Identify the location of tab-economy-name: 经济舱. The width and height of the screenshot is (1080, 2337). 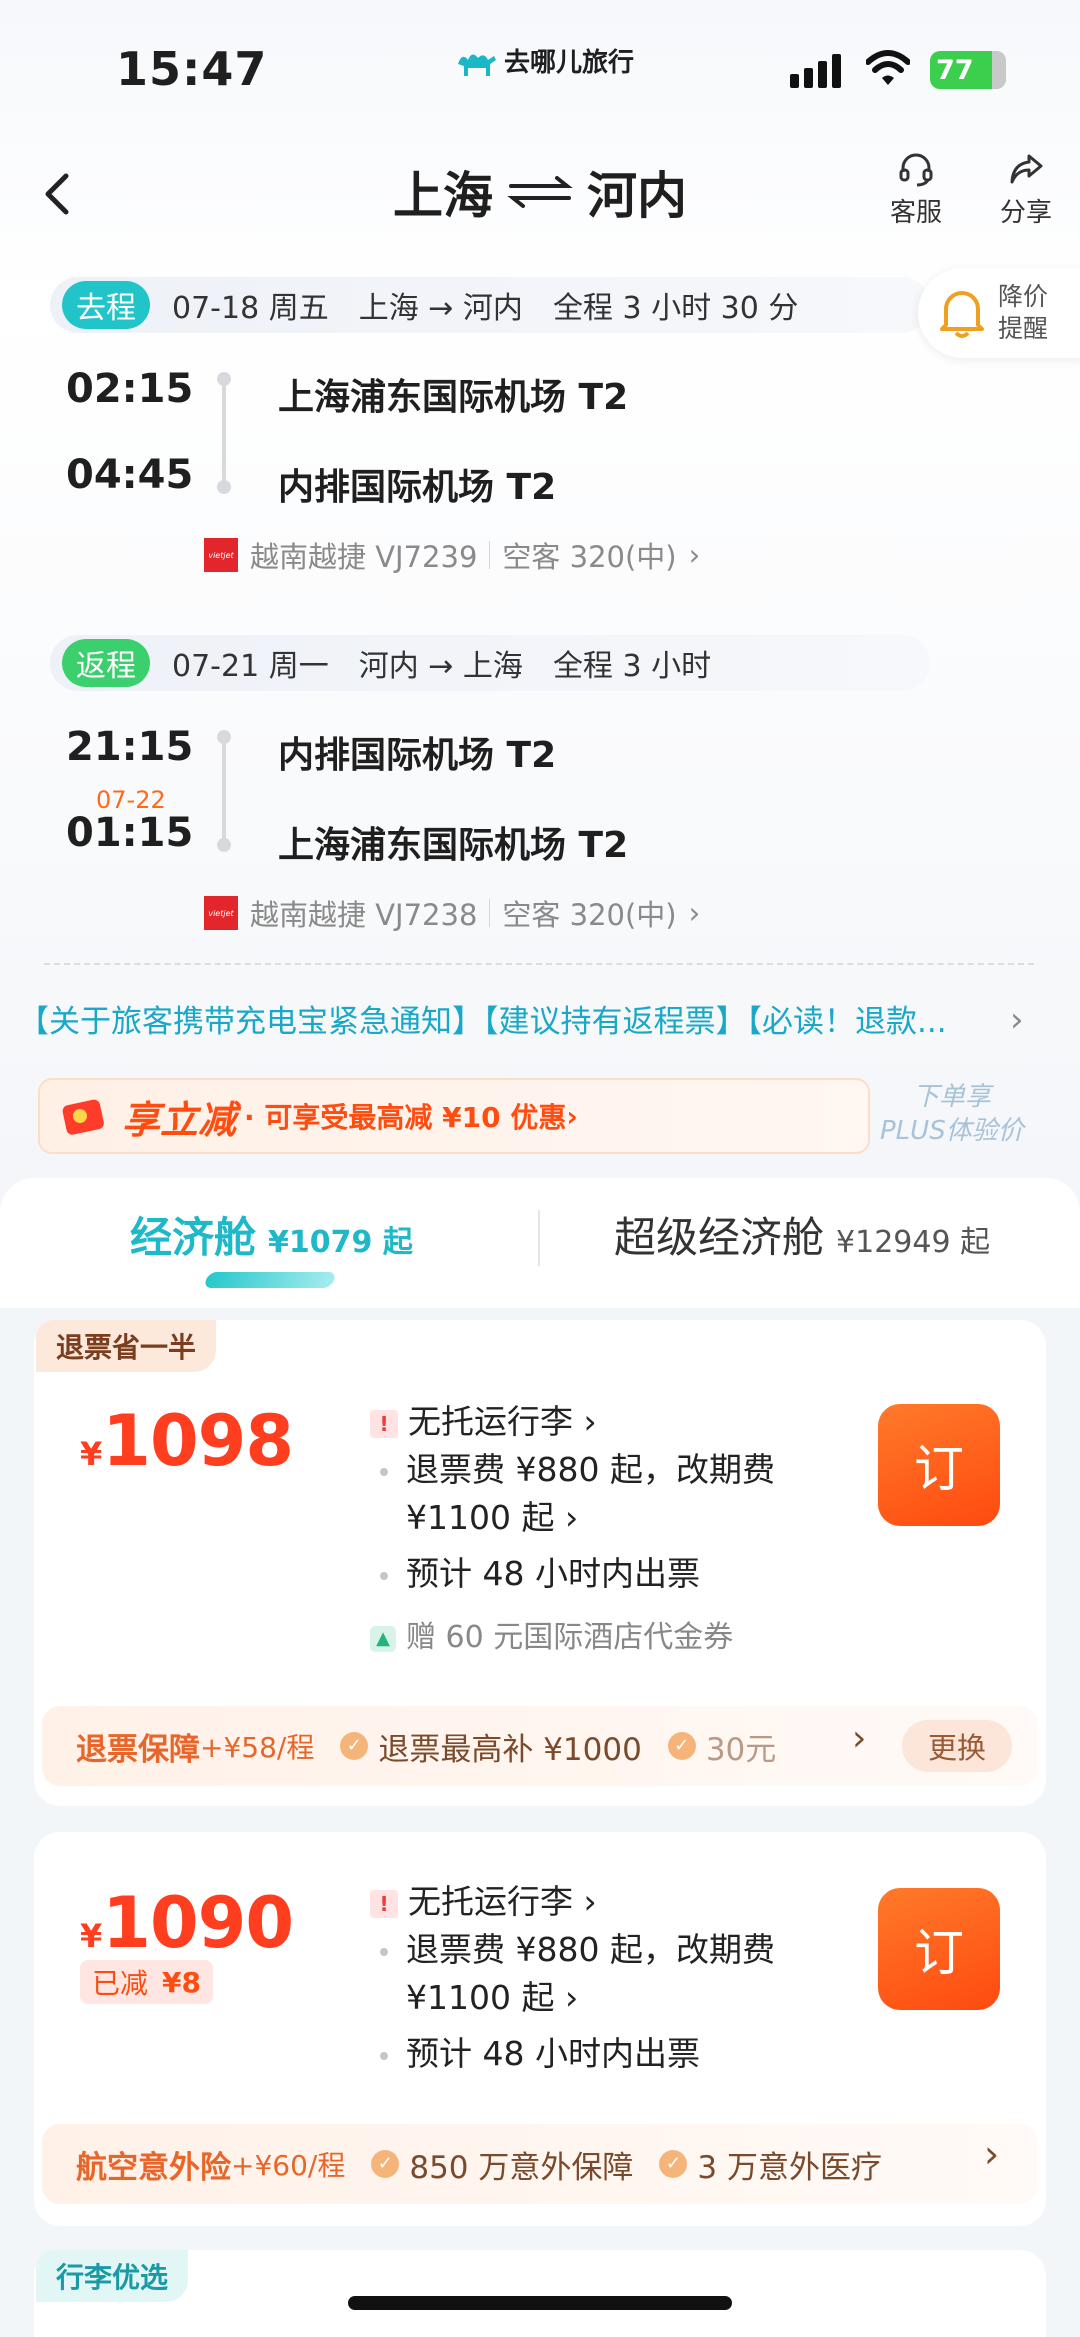
(193, 1237).